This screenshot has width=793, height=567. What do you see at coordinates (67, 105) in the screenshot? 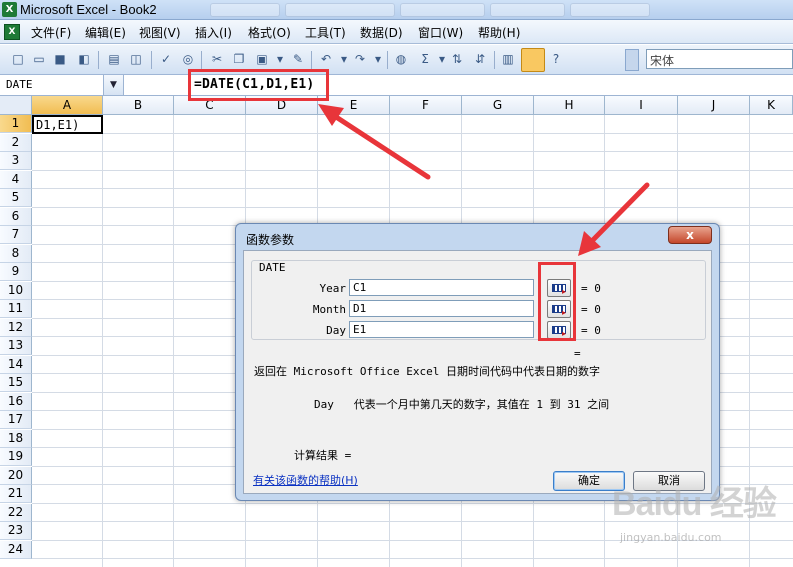
I see `column-header-a: A` at bounding box center [67, 105].